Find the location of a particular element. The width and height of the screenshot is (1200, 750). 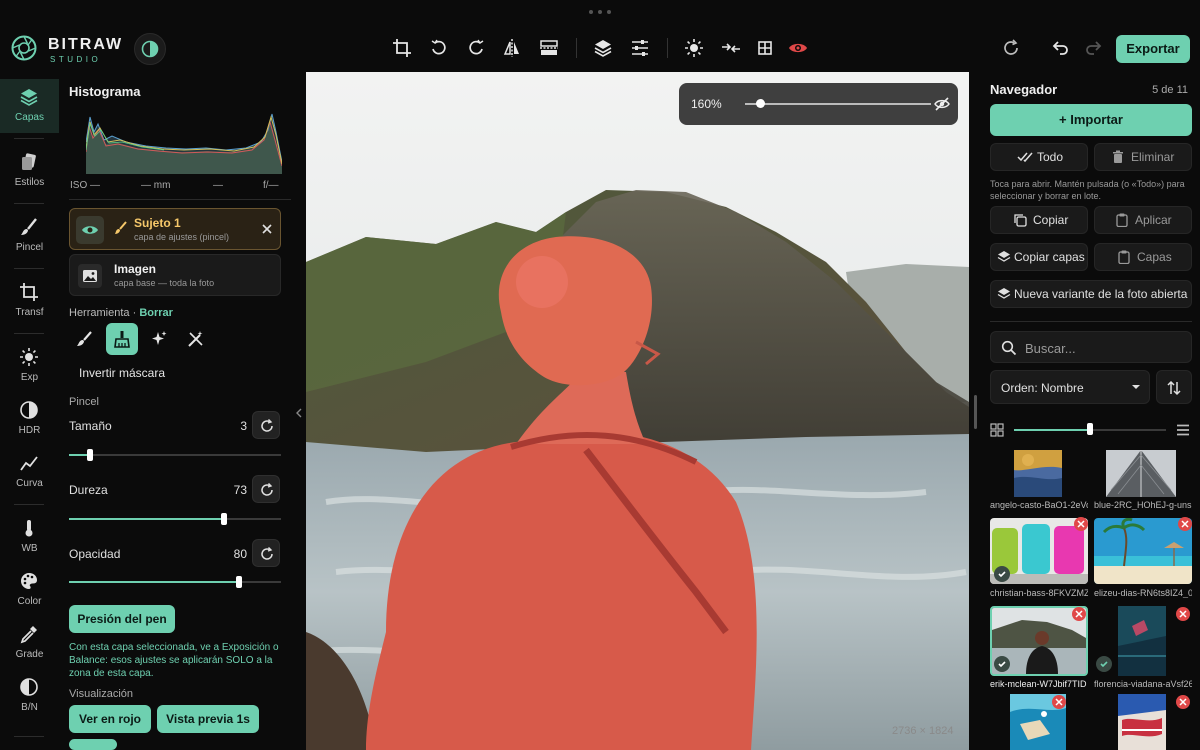

rail-item-pincel: Pincel is located at coordinates (29, 236).